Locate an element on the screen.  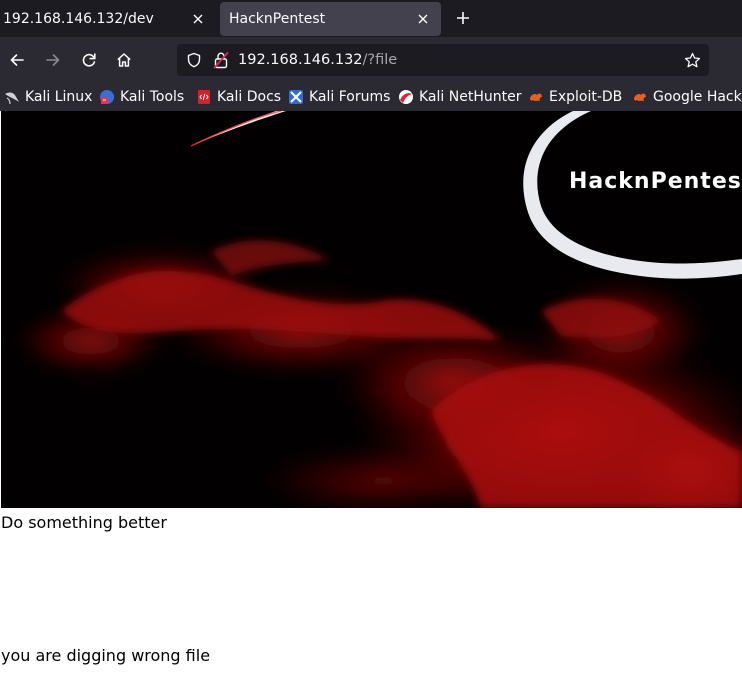
tab-hacknpentest: HacknPentest is located at coordinates (330, 19).